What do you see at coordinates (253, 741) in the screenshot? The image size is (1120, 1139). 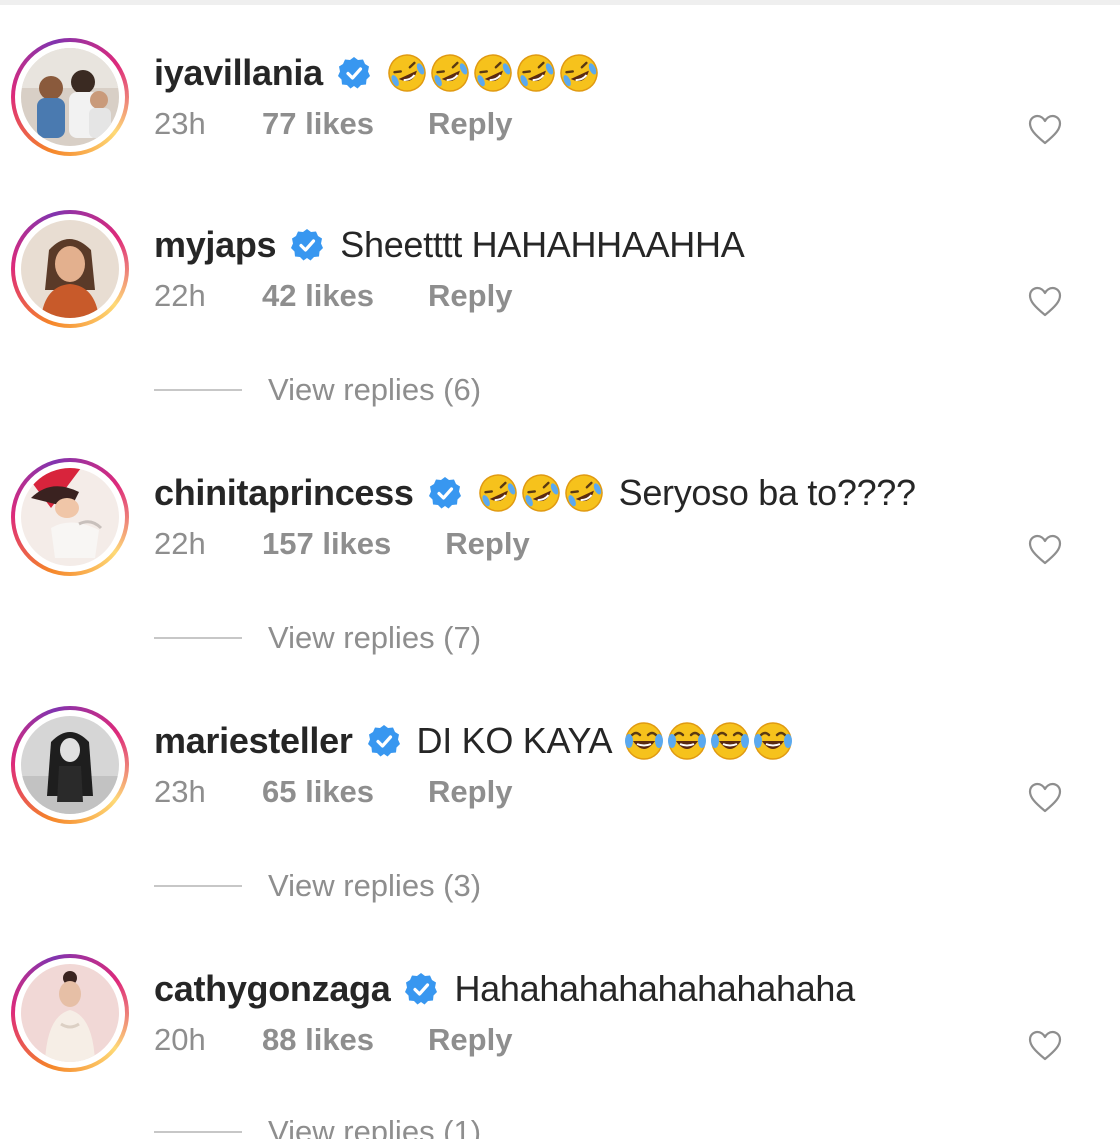 I see `username: mariesteller` at bounding box center [253, 741].